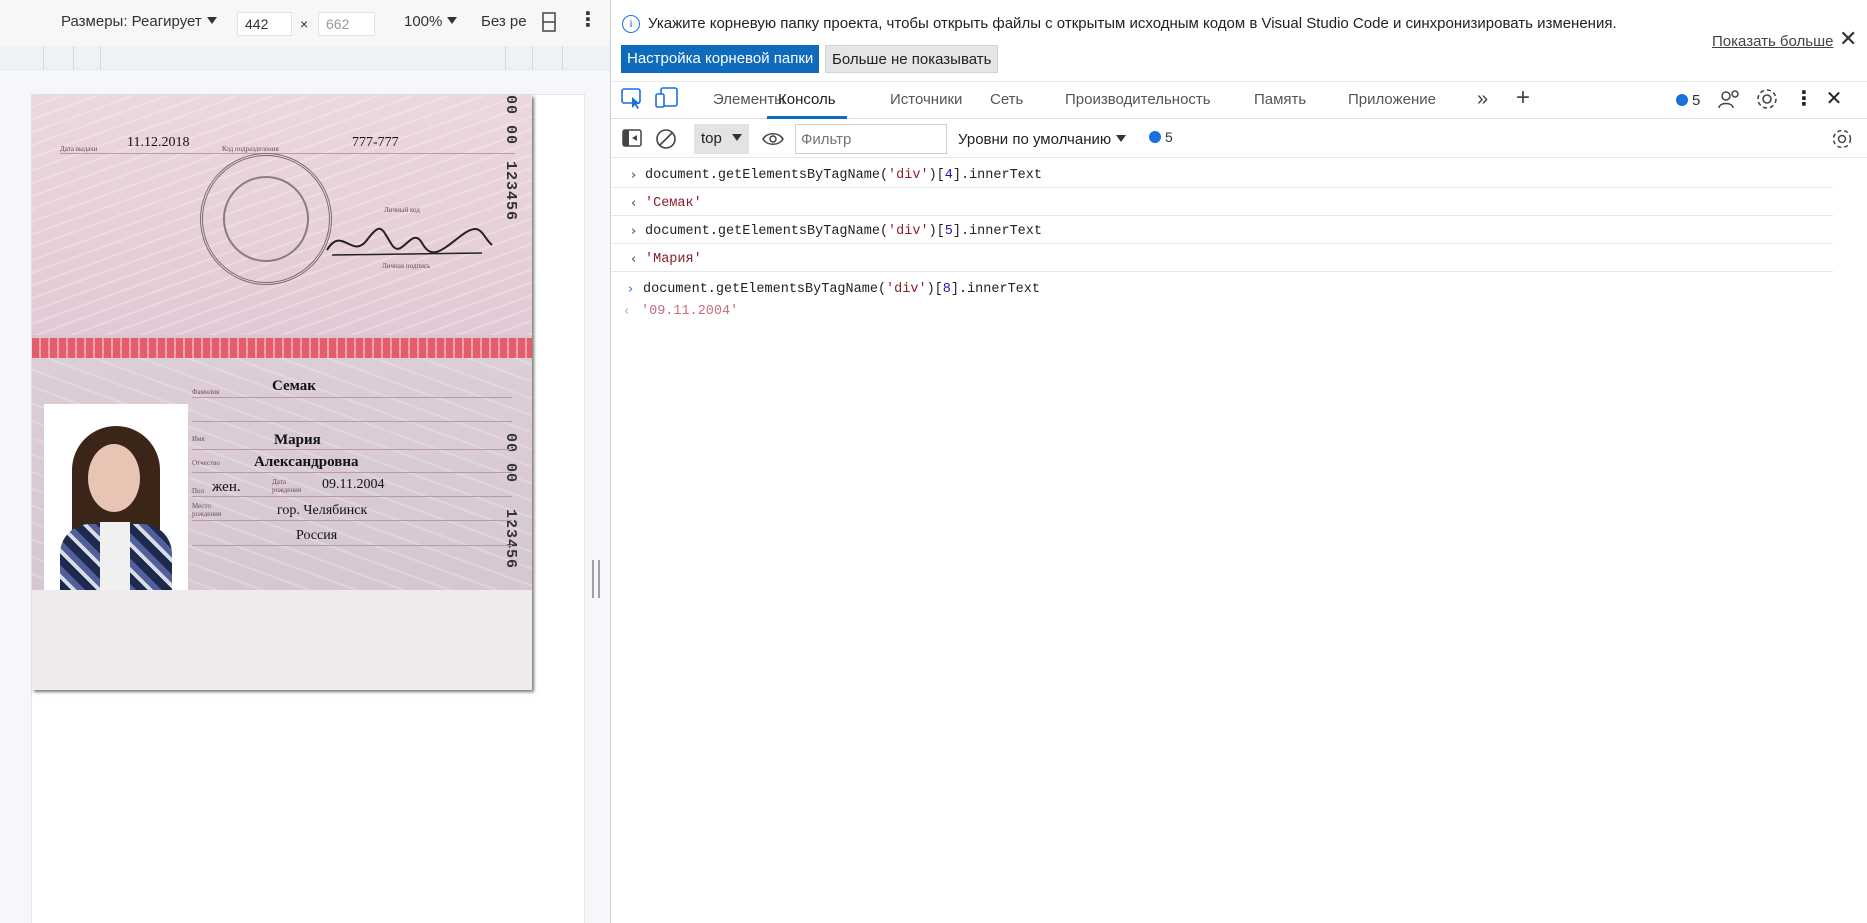 Image resolution: width=1867 pixels, height=923 pixels. What do you see at coordinates (588, 20) in the screenshot?
I see `more-options-icon: ⋮` at bounding box center [588, 20].